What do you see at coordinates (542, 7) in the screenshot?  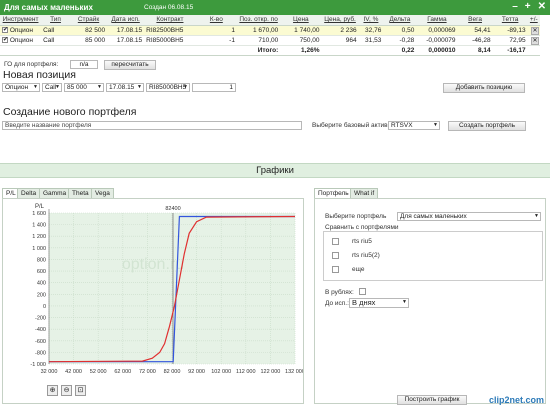 I see `close-icon: ✕` at bounding box center [542, 7].